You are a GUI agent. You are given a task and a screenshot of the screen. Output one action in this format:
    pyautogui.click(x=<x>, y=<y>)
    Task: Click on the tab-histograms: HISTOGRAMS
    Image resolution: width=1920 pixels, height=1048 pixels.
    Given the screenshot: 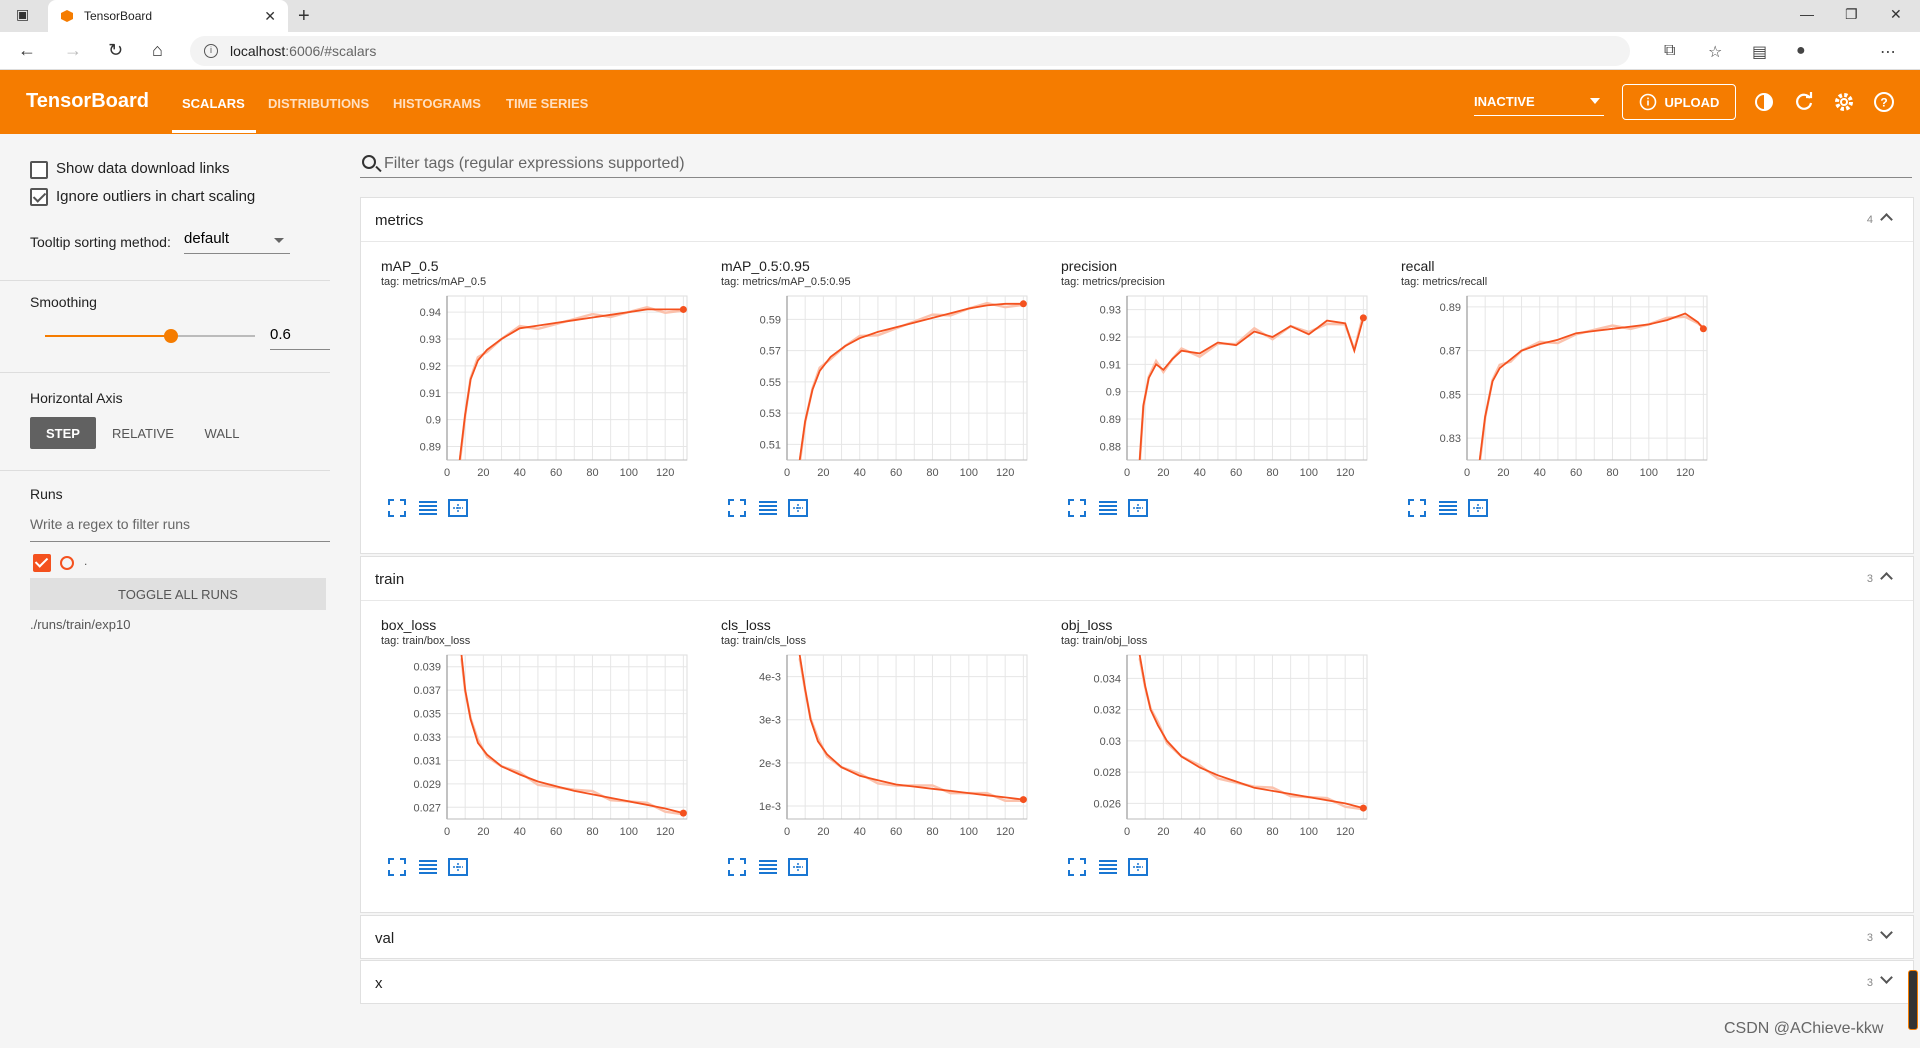 What is the action you would take?
    pyautogui.click(x=437, y=103)
    